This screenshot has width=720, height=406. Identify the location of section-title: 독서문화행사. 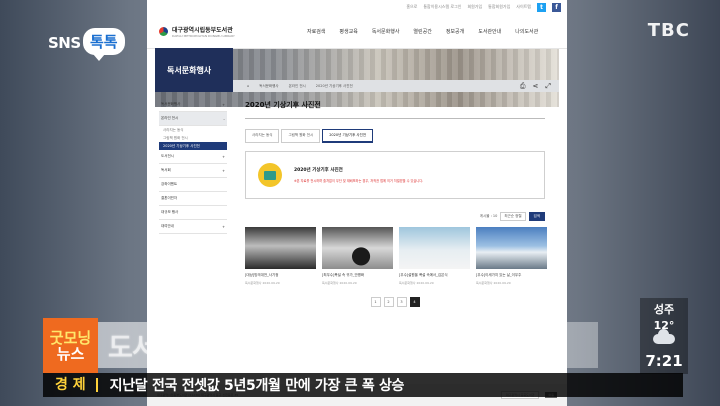
(194, 70).